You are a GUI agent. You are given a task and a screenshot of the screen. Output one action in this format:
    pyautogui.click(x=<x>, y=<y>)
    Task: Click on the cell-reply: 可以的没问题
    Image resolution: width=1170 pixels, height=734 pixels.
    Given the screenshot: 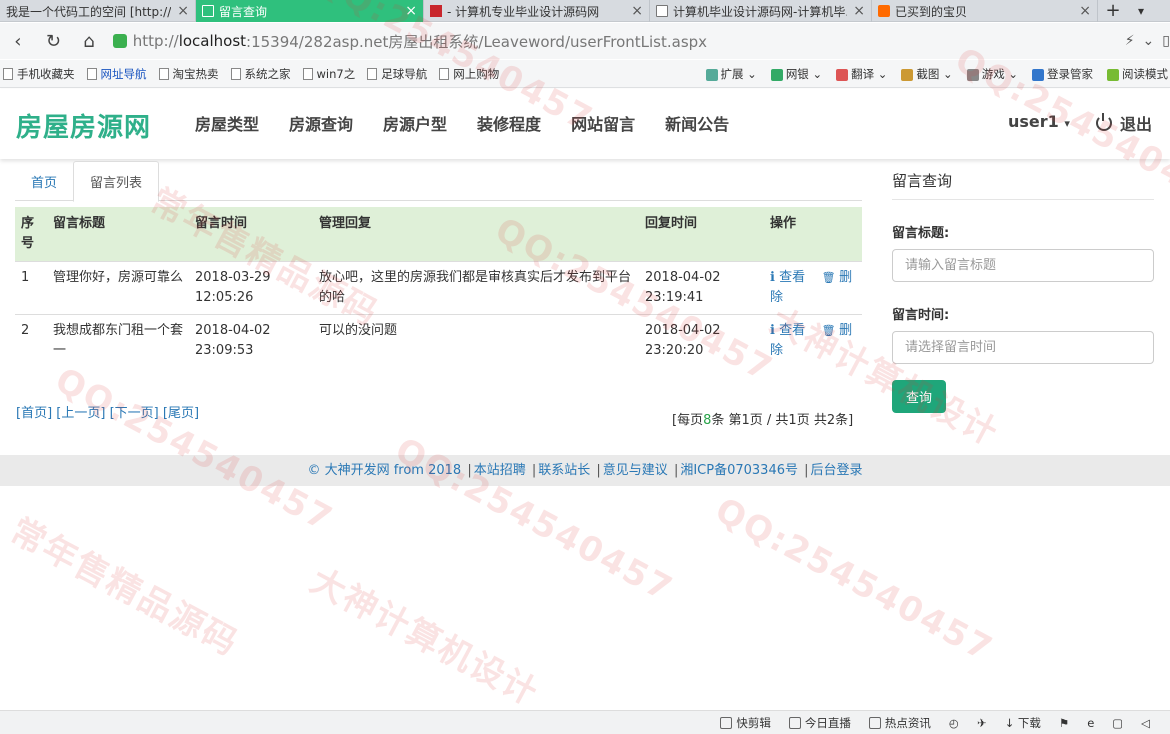 What is the action you would take?
    pyautogui.click(x=476, y=340)
    